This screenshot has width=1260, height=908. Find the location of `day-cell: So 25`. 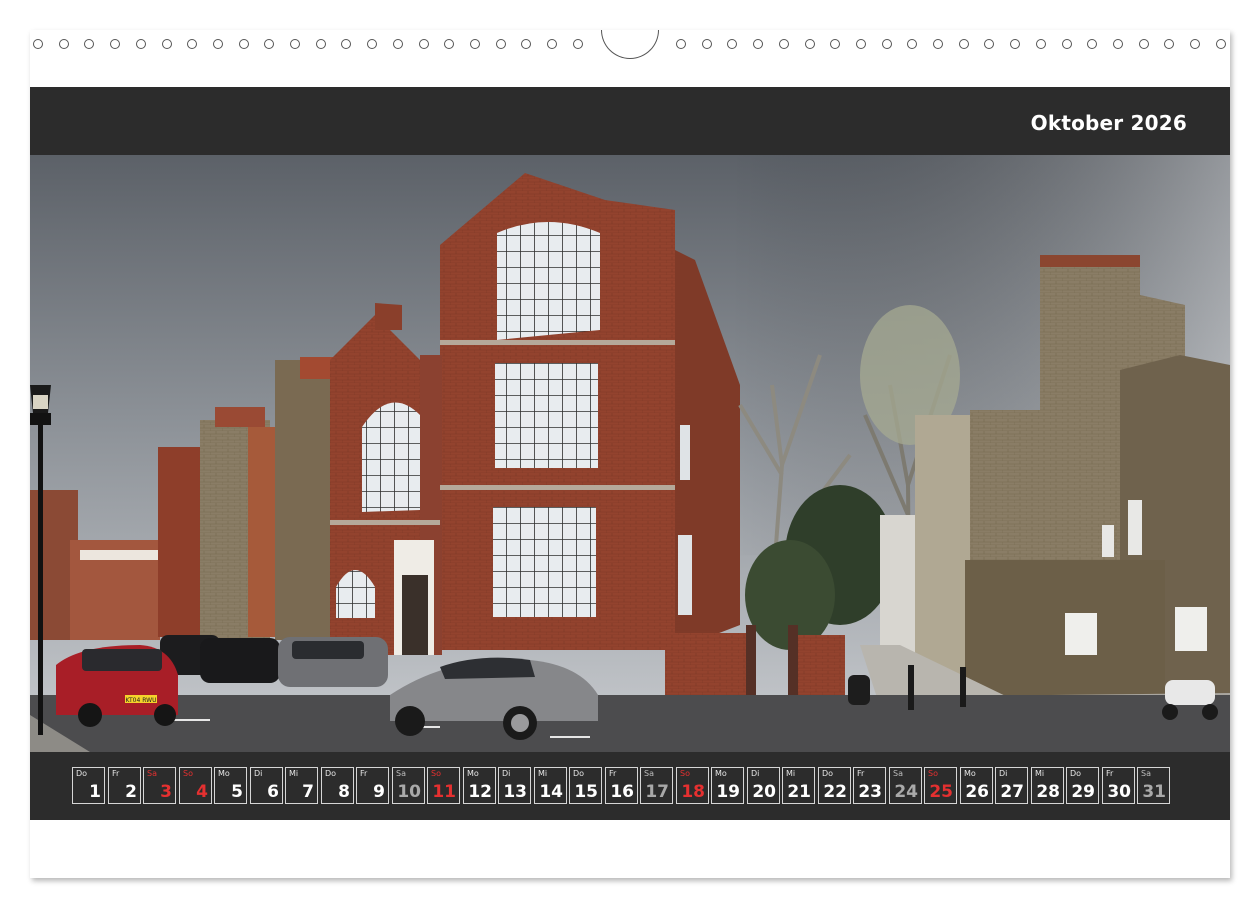

day-cell: So 25 is located at coordinates (940, 785).